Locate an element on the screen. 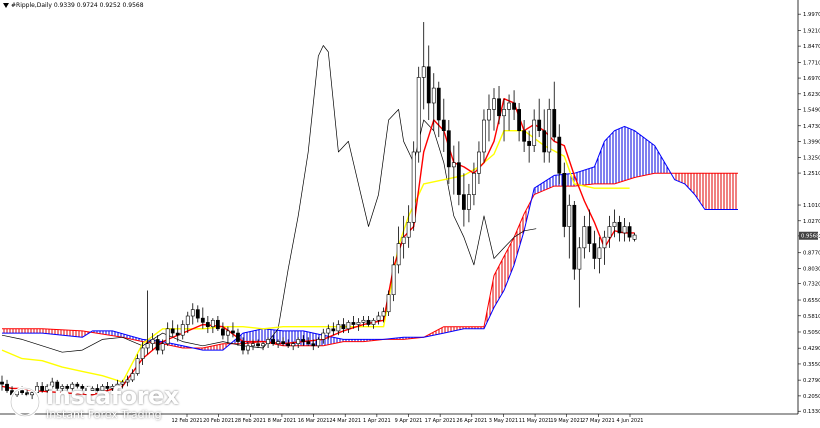 This screenshot has height=428, width=820. y-tick-label: 1.8470 is located at coordinates (811, 47).